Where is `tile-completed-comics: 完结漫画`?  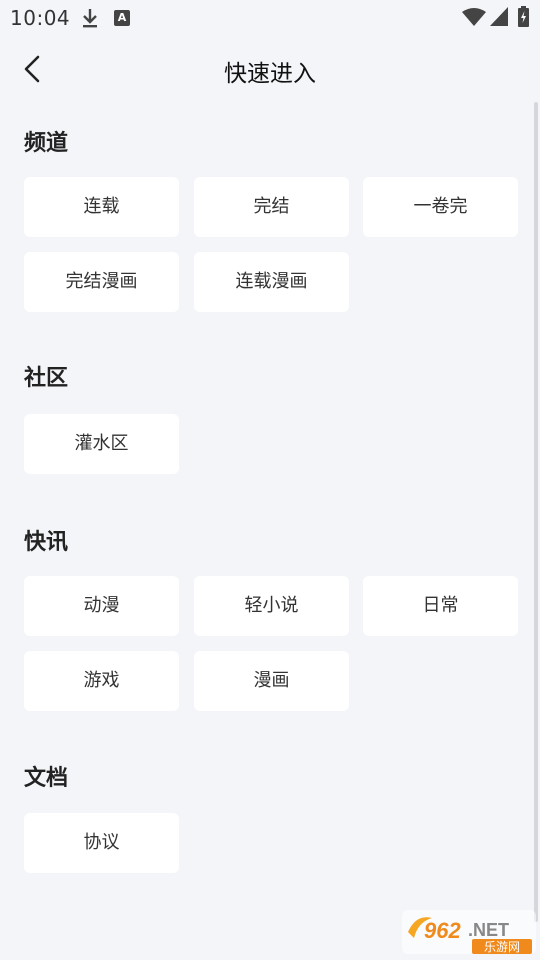
tile-completed-comics: 完结漫画 is located at coordinates (101, 282).